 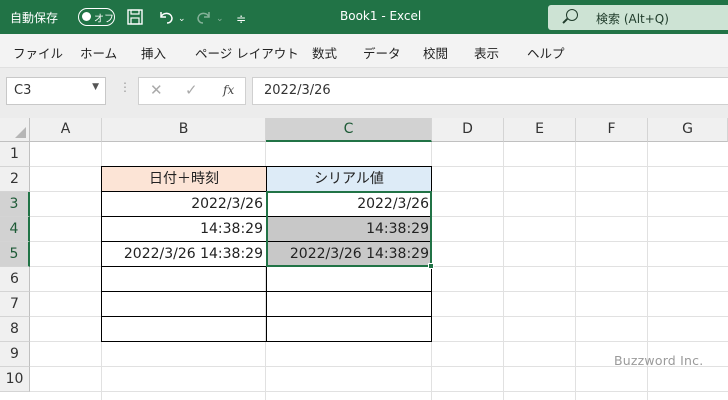 I want to click on menu-insert: 挿入, so click(x=153, y=52).